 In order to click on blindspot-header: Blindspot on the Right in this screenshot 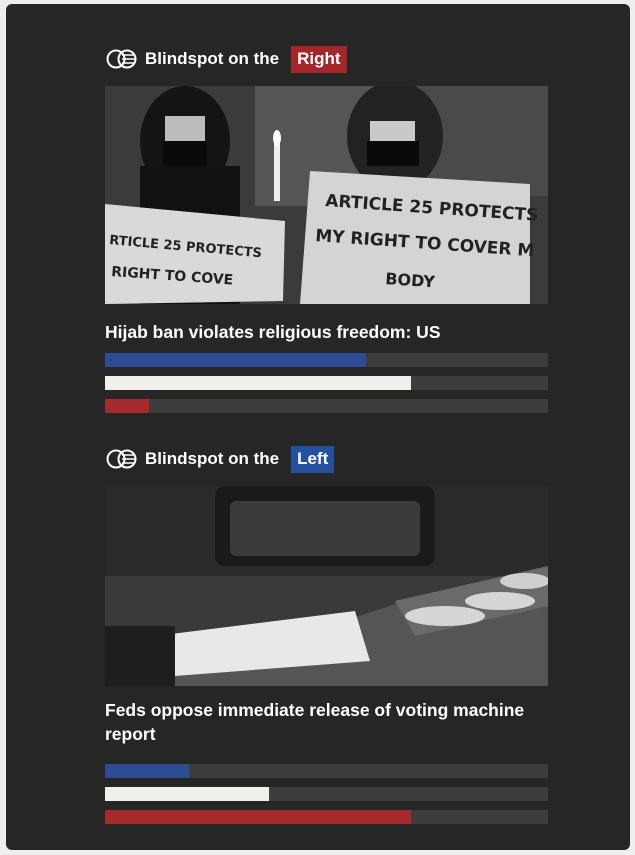, I will do `click(226, 59)`.